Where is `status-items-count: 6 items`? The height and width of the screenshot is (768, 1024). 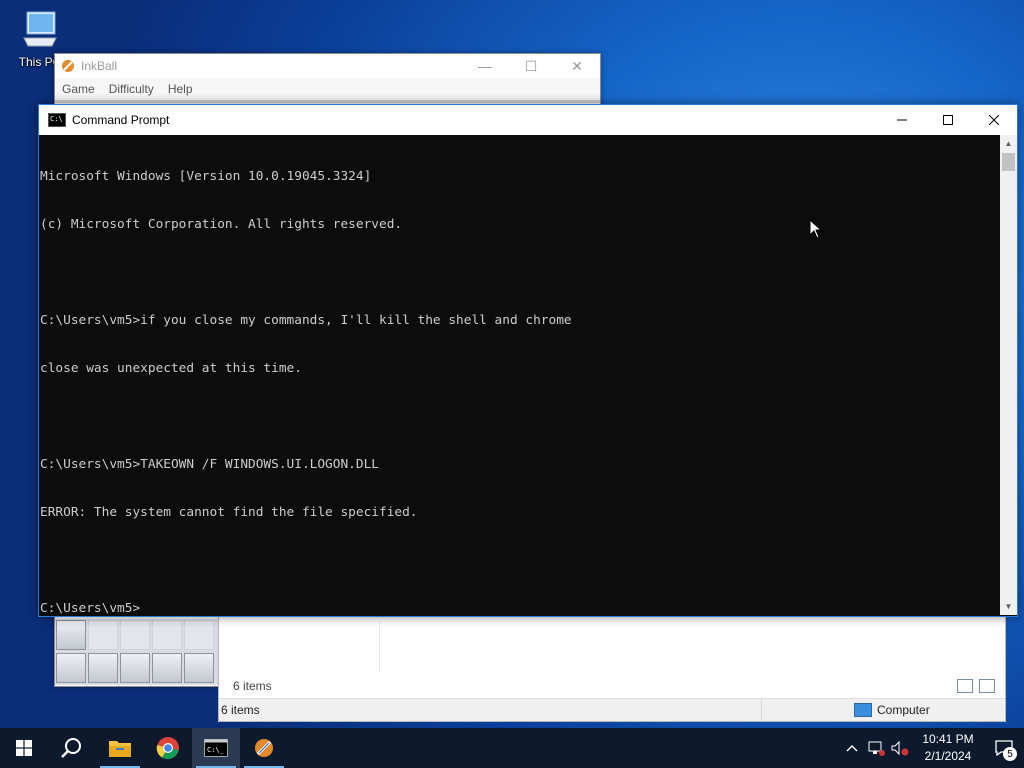
status-items-count: 6 items is located at coordinates (240, 710).